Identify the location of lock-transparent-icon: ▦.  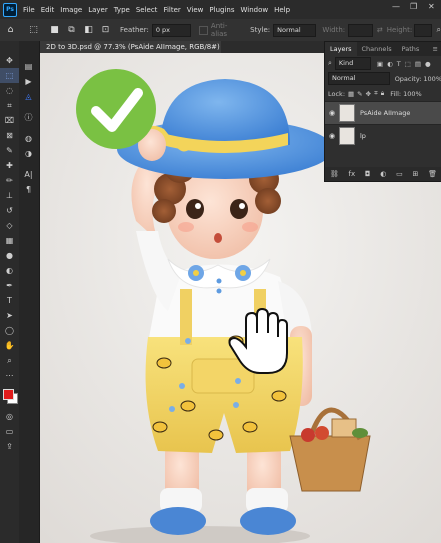
(351, 94).